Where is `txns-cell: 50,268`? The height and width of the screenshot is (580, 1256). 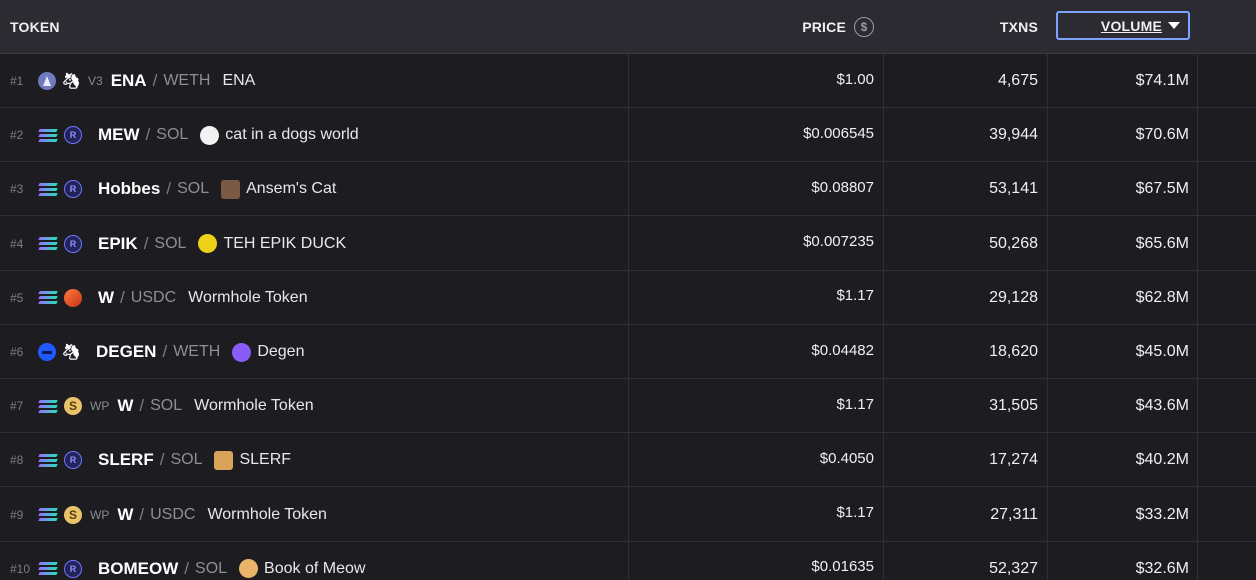
txns-cell: 50,268 is located at coordinates (1013, 243).